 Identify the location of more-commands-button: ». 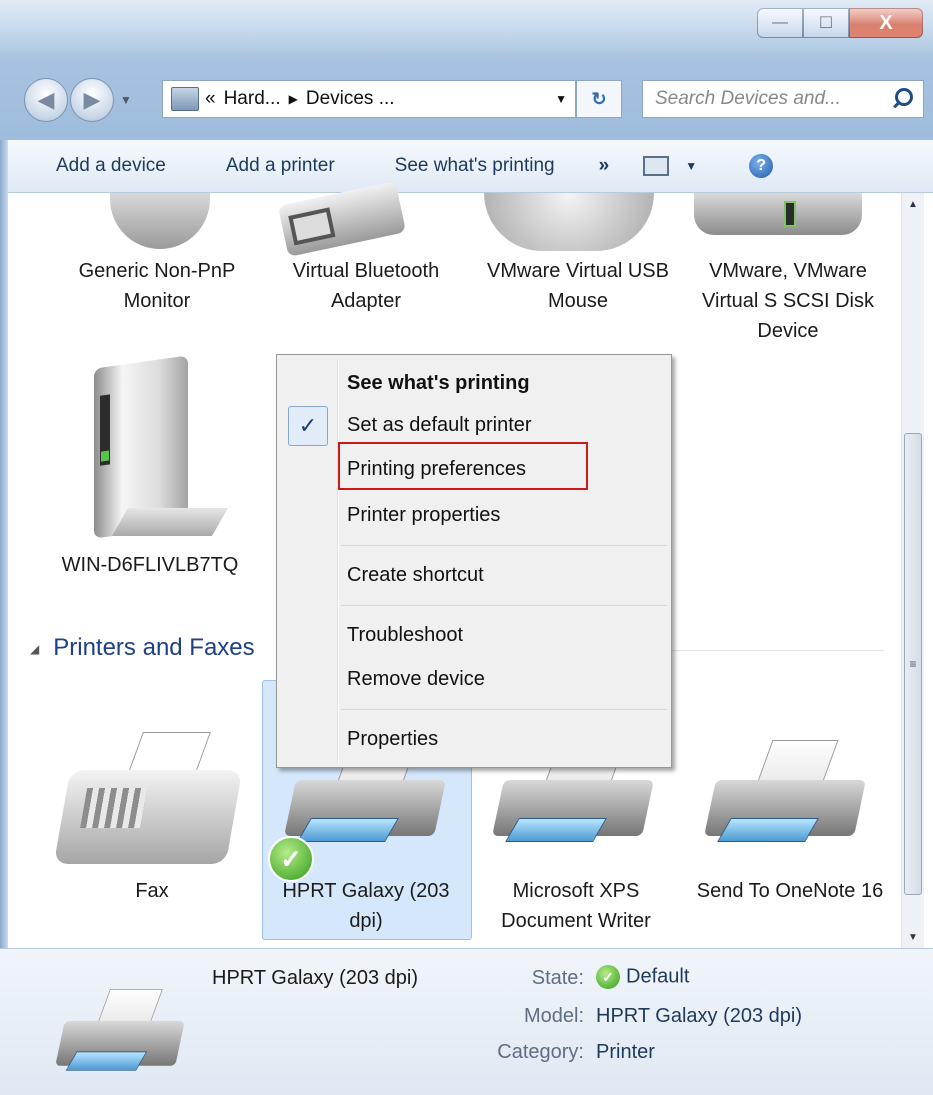
(604, 166).